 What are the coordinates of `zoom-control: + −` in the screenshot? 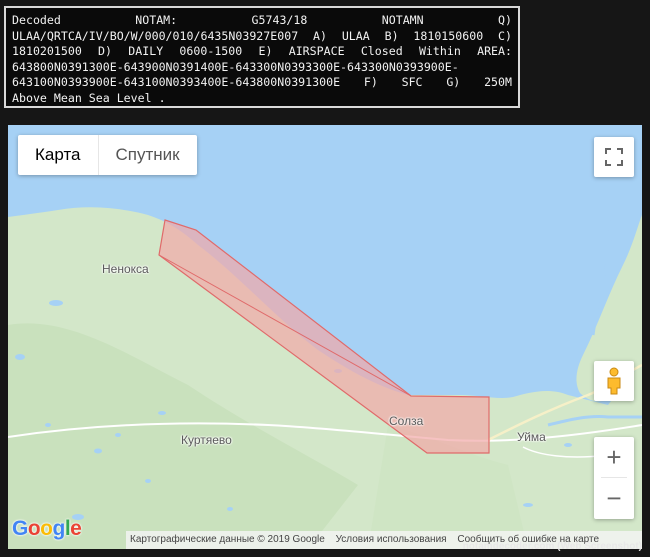 It's located at (614, 478).